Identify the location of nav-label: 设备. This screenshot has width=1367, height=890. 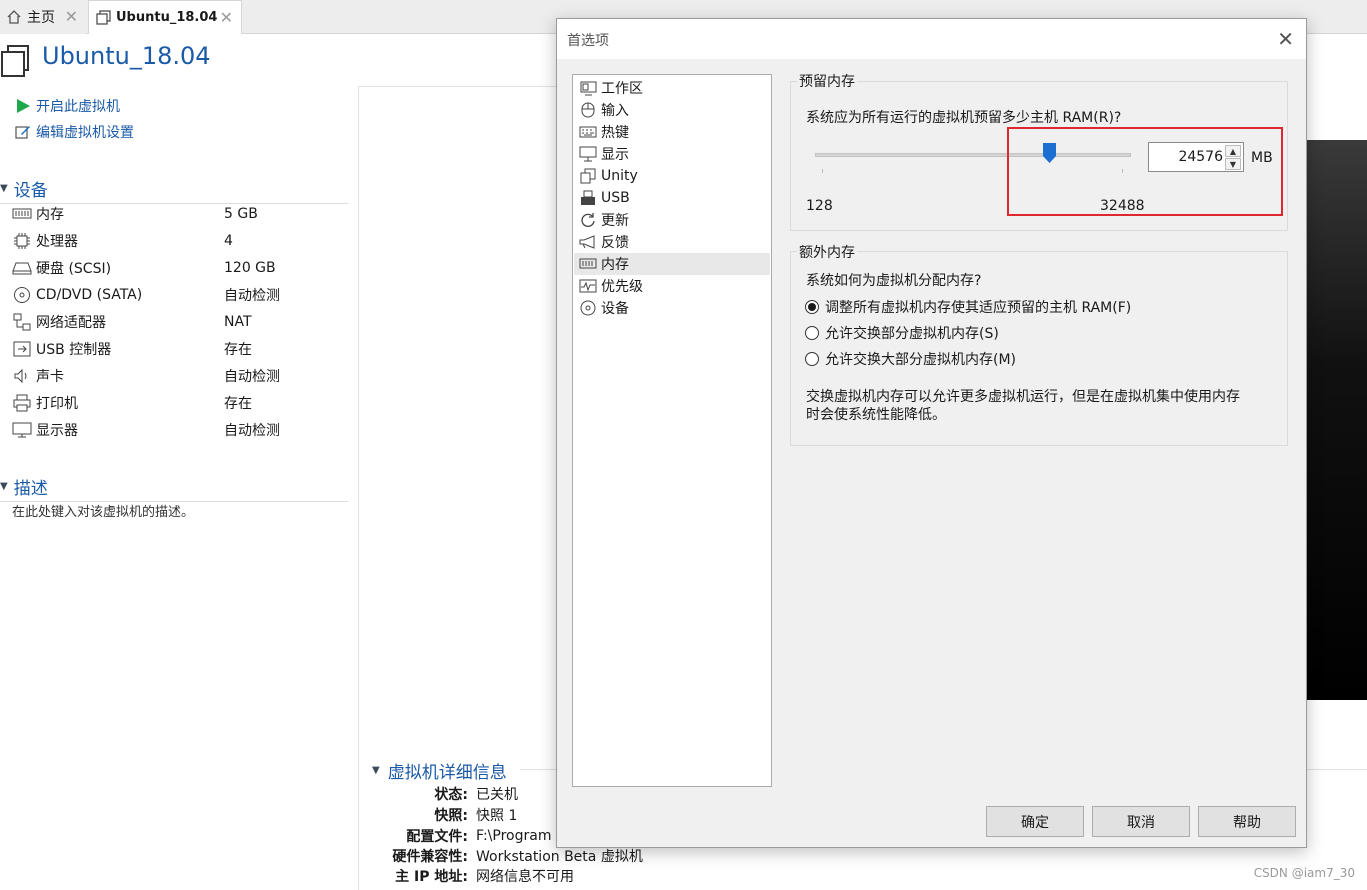
(615, 309).